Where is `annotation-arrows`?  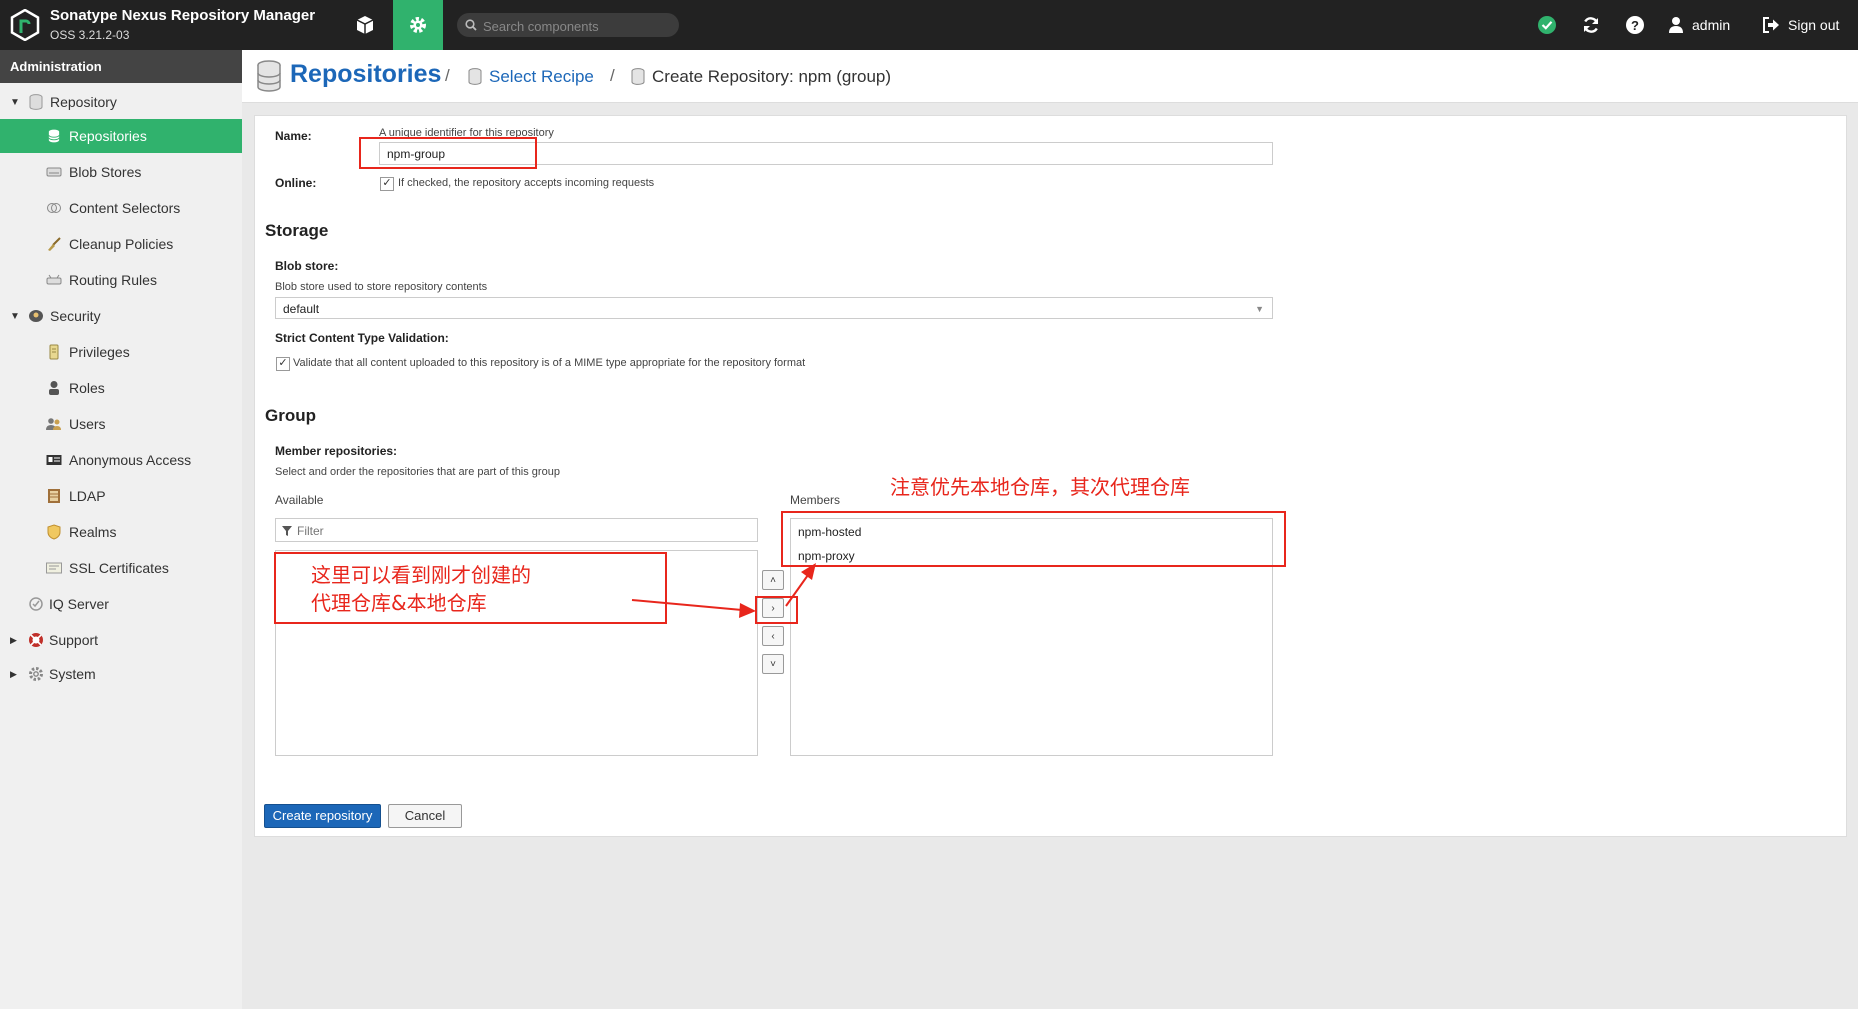 annotation-arrows is located at coordinates (723, 590).